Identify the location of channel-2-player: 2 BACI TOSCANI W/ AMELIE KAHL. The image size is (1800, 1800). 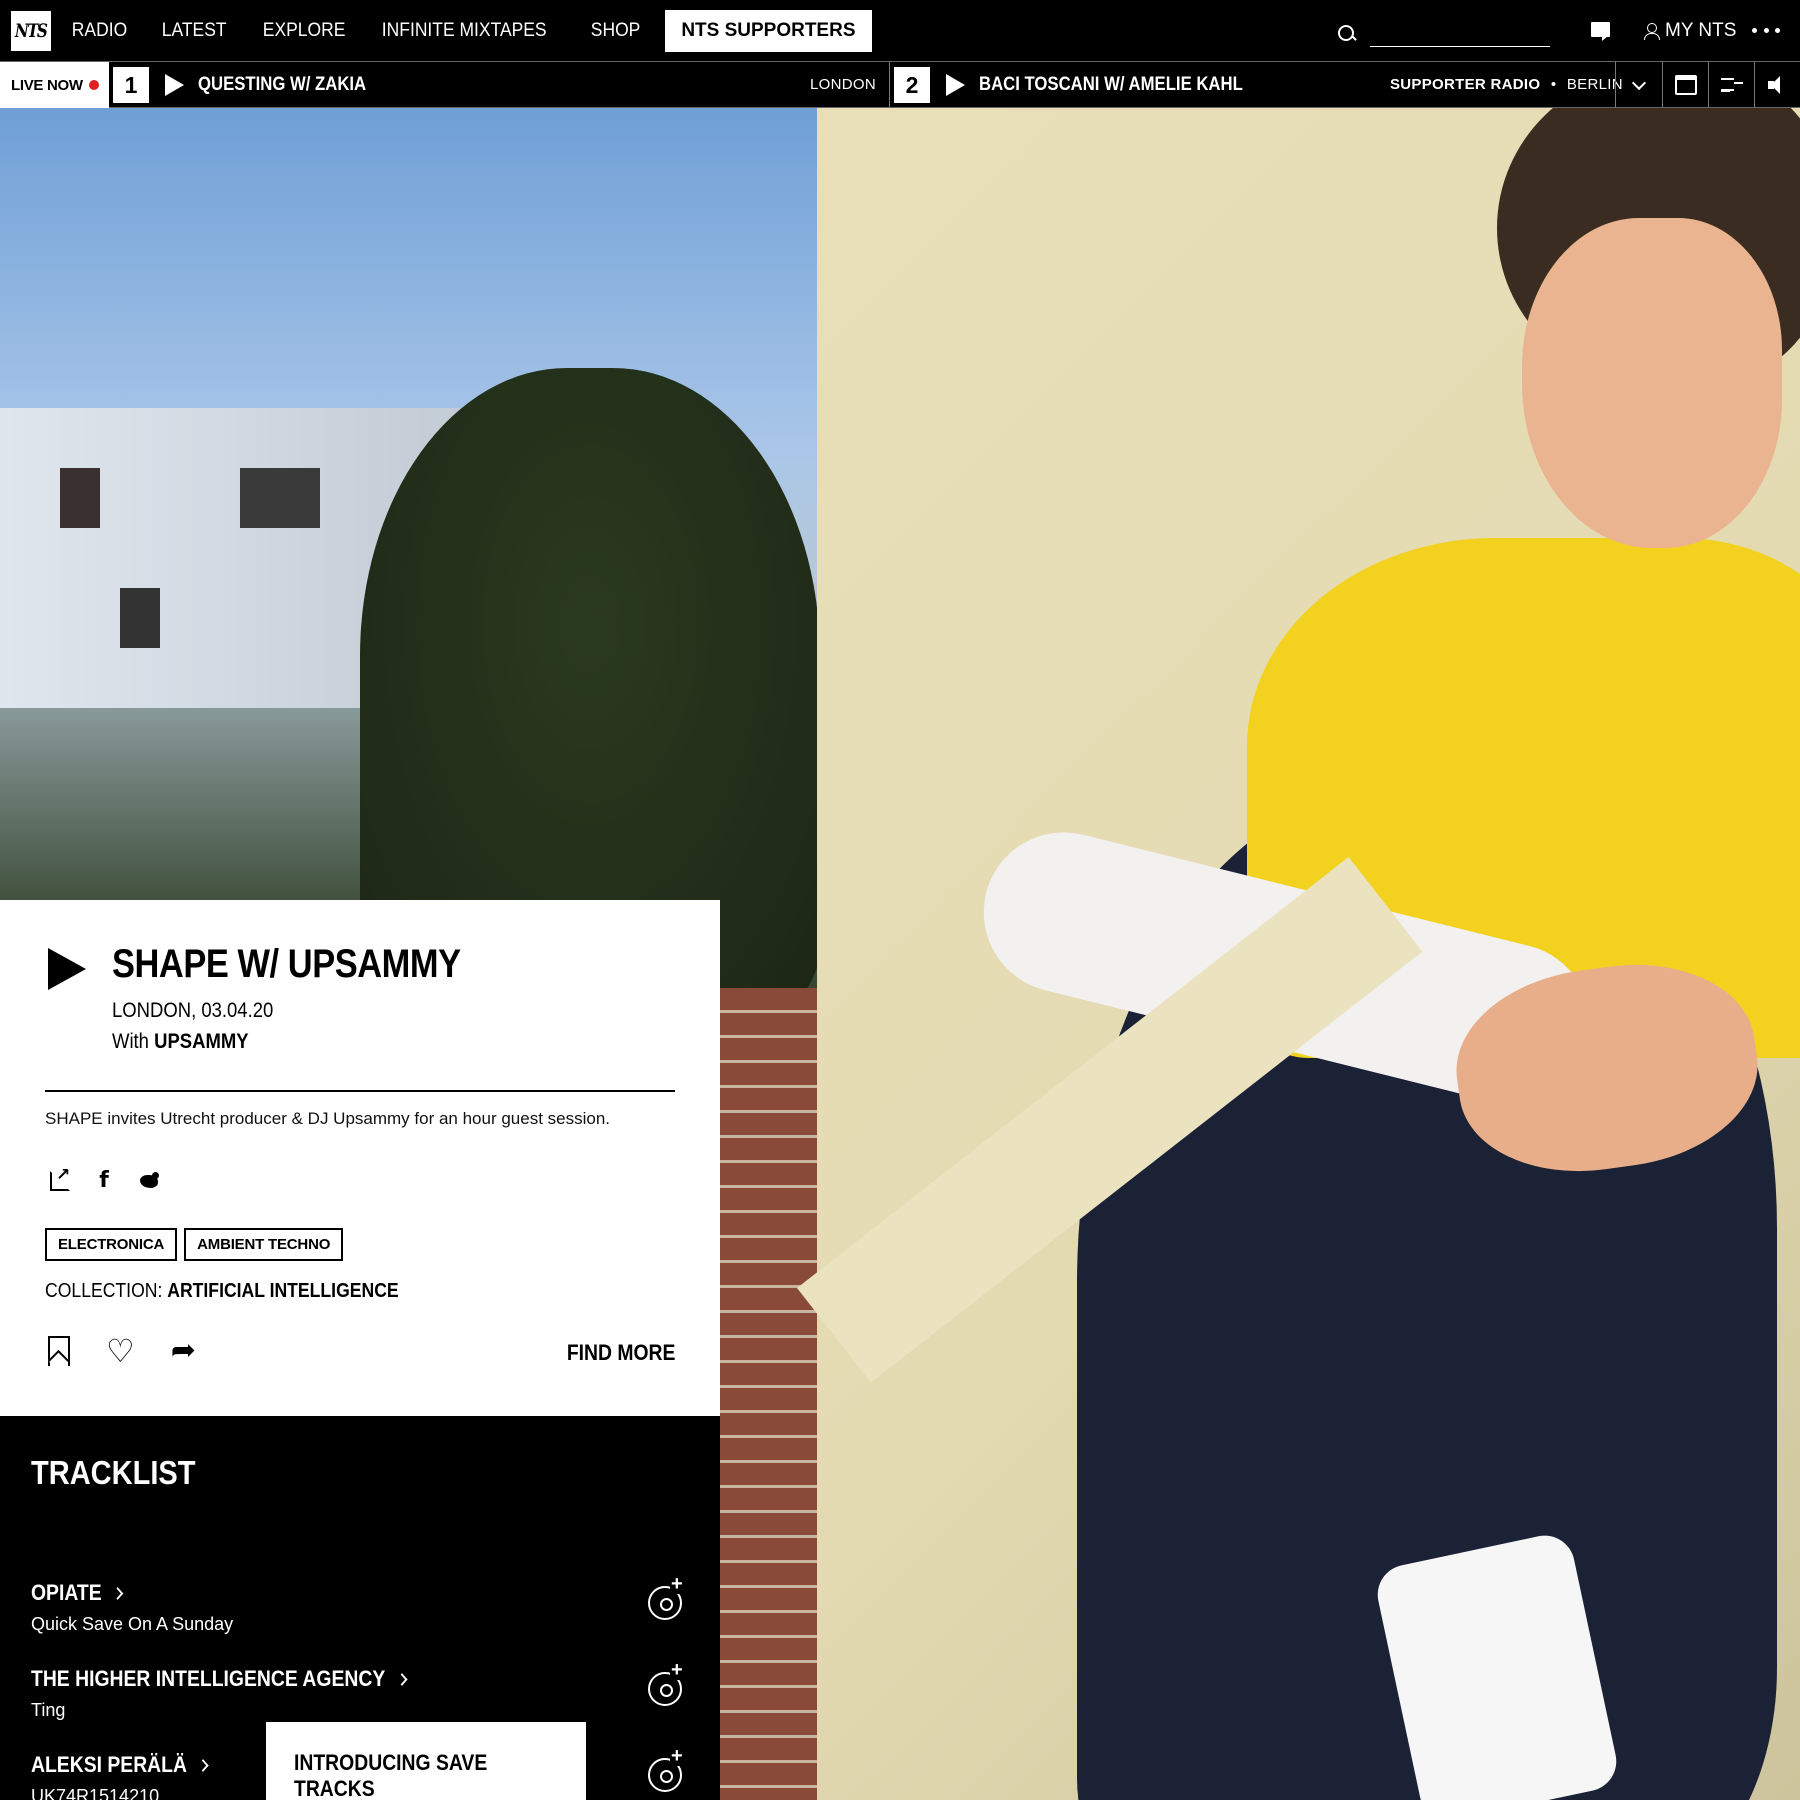
(1086, 85).